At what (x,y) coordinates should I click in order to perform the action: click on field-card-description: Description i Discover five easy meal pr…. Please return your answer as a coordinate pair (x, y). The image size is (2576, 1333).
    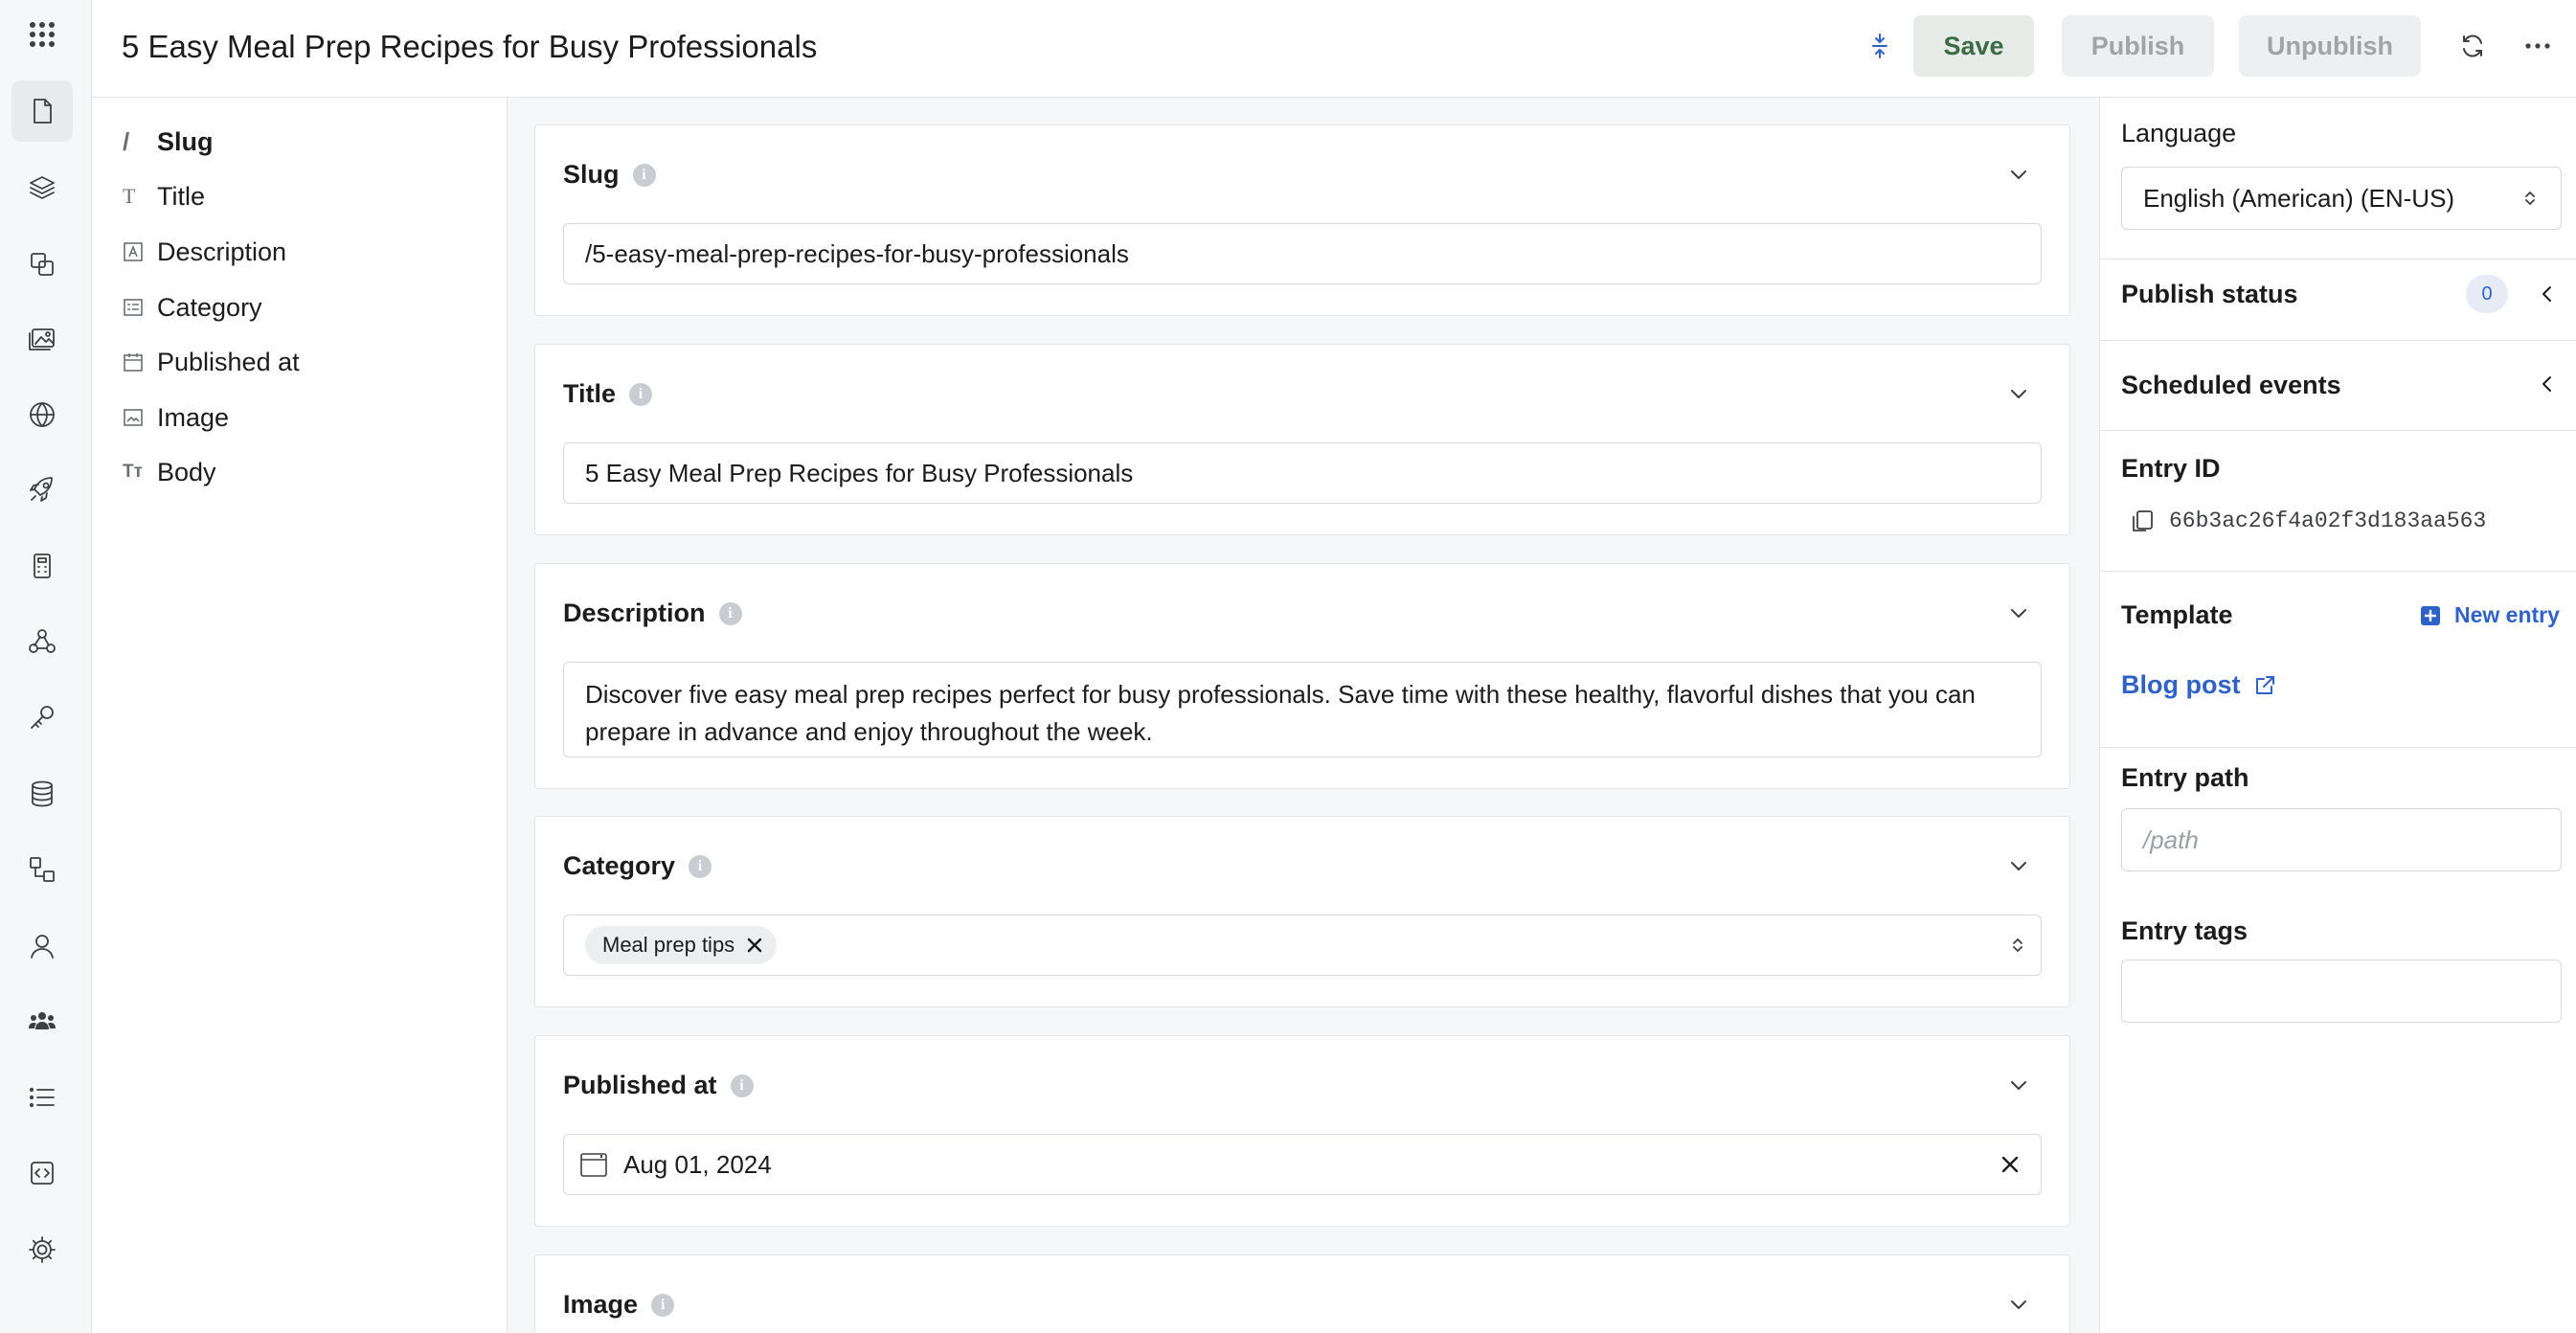
    Looking at the image, I should click on (1302, 676).